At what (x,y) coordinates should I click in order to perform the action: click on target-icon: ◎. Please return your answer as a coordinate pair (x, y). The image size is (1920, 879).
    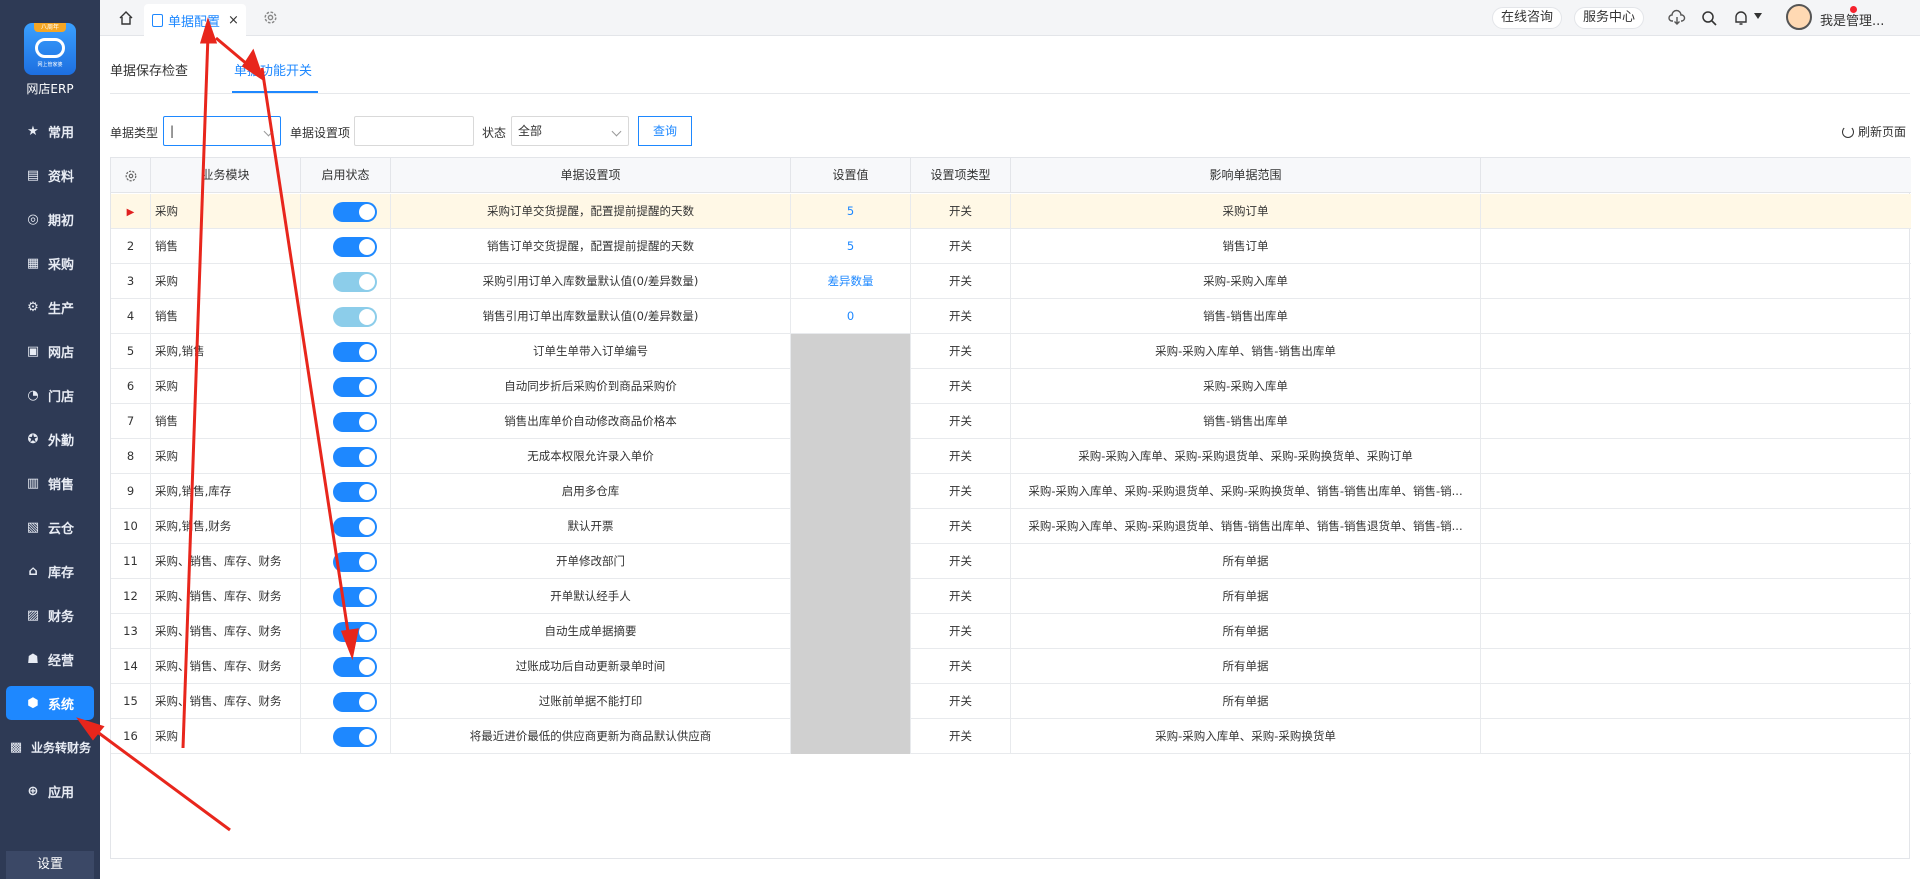
    Looking at the image, I should click on (33, 219).